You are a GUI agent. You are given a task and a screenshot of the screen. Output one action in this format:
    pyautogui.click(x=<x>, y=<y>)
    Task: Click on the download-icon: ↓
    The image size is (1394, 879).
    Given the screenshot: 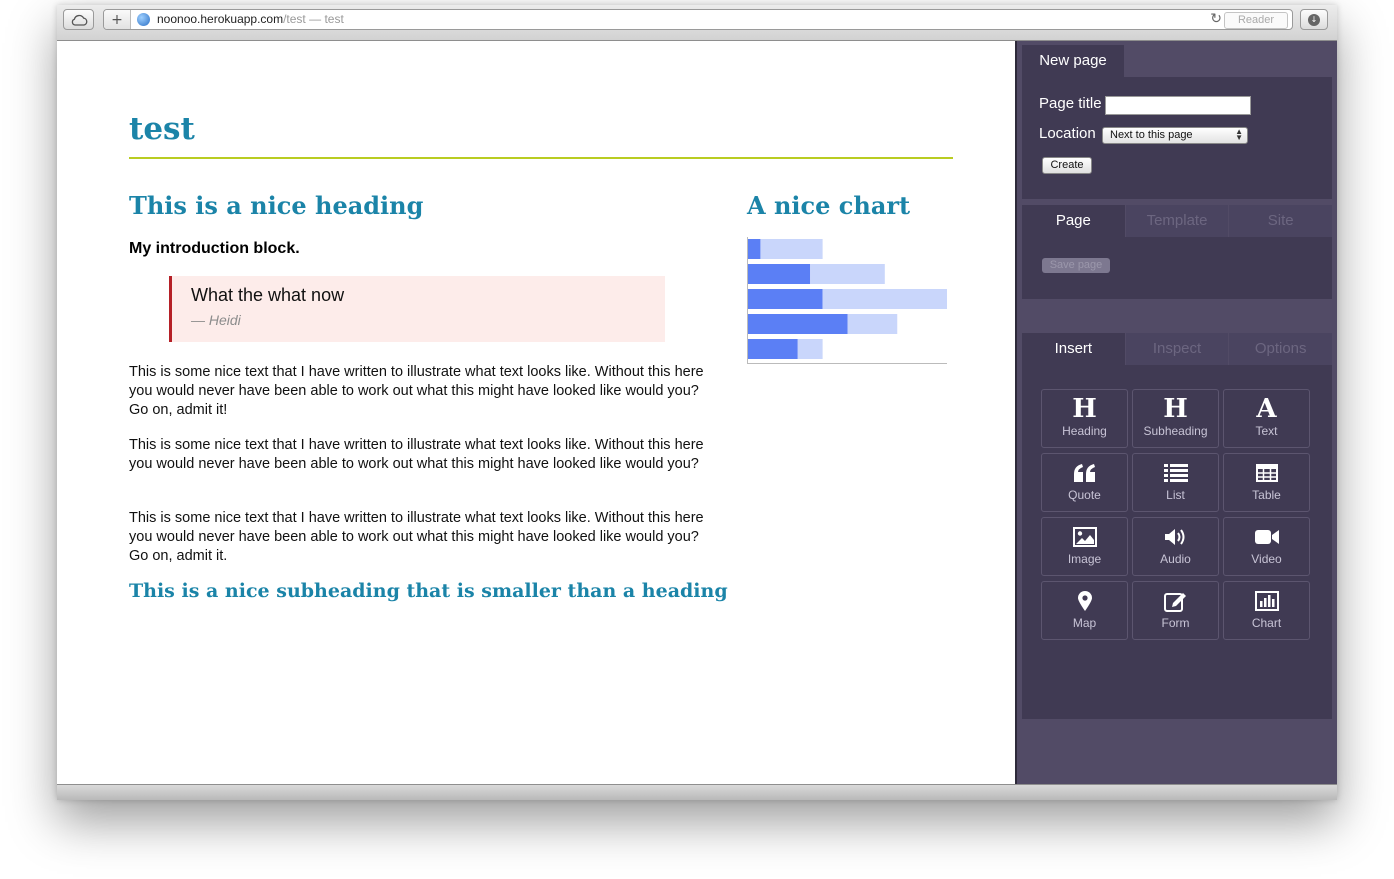 What is the action you would take?
    pyautogui.click(x=1314, y=19)
    